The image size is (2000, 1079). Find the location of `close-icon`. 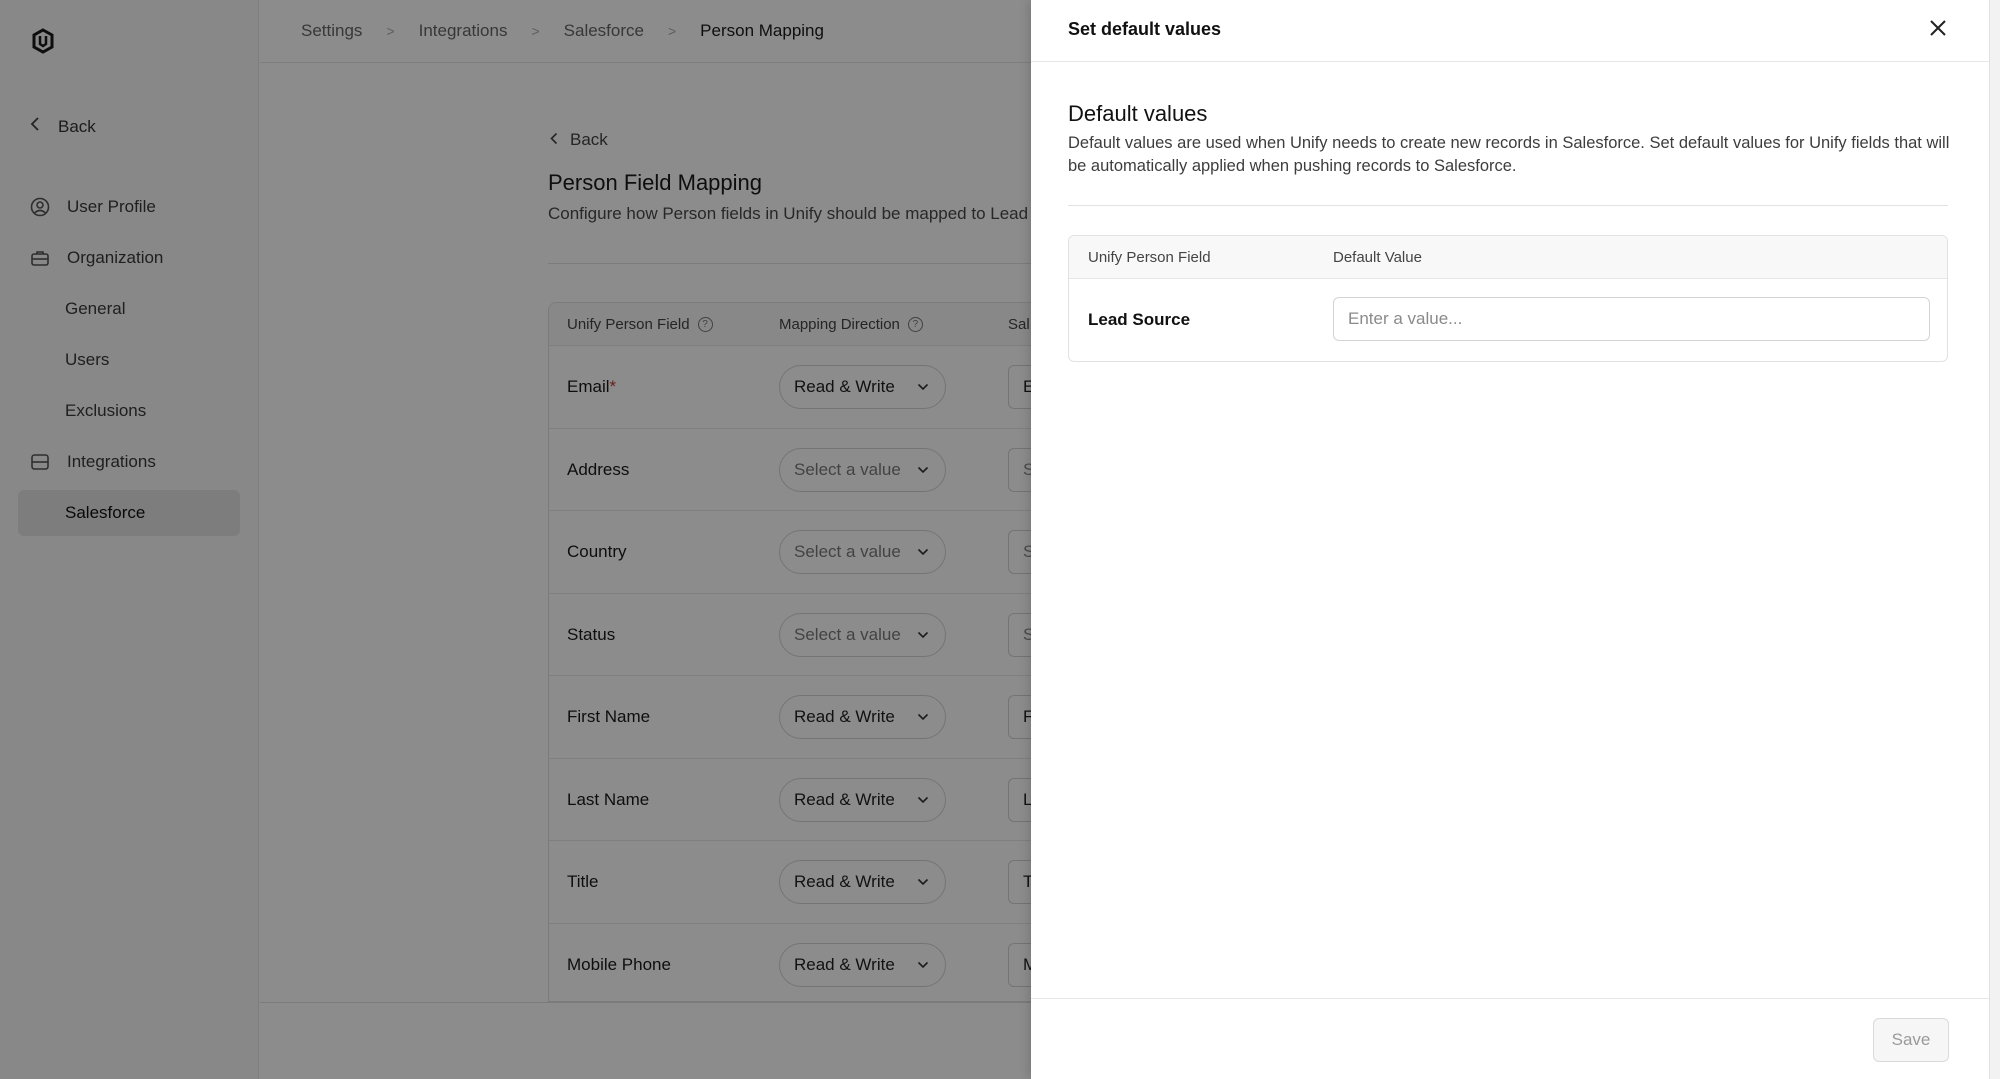

close-icon is located at coordinates (1938, 30).